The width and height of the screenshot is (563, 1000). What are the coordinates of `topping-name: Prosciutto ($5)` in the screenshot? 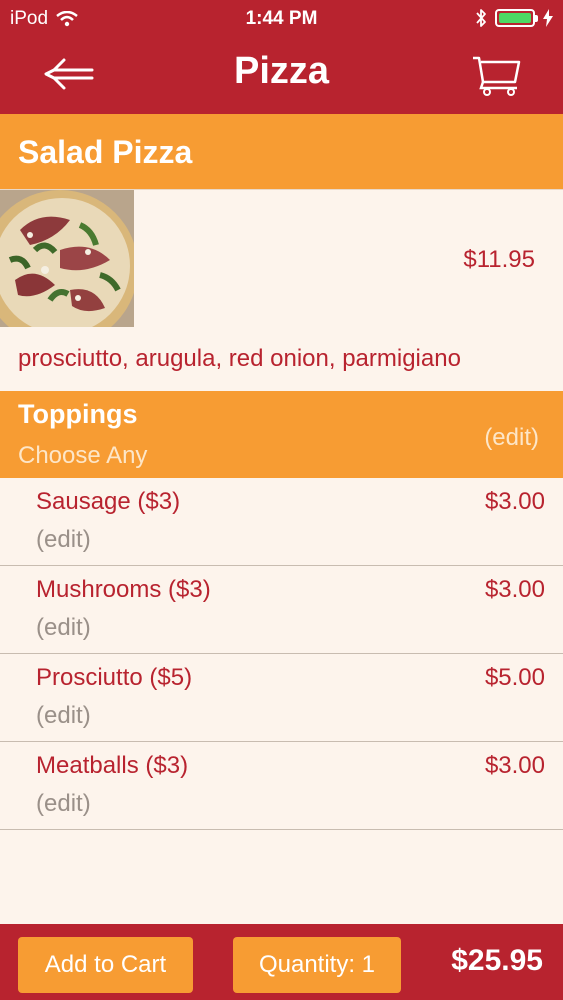 It's located at (114, 677).